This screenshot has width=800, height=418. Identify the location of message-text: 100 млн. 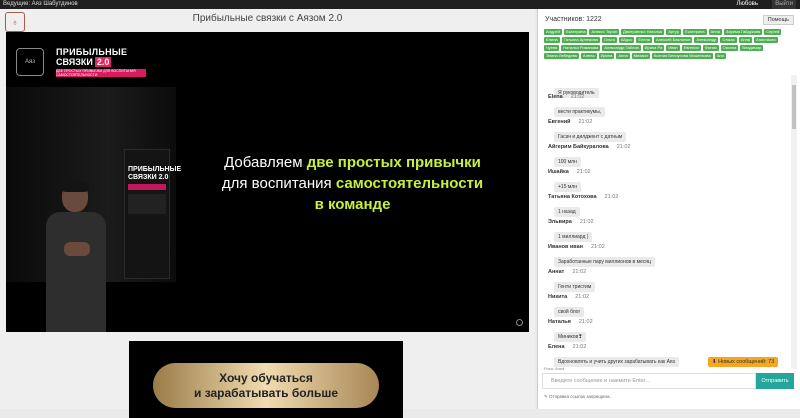
(567, 162).